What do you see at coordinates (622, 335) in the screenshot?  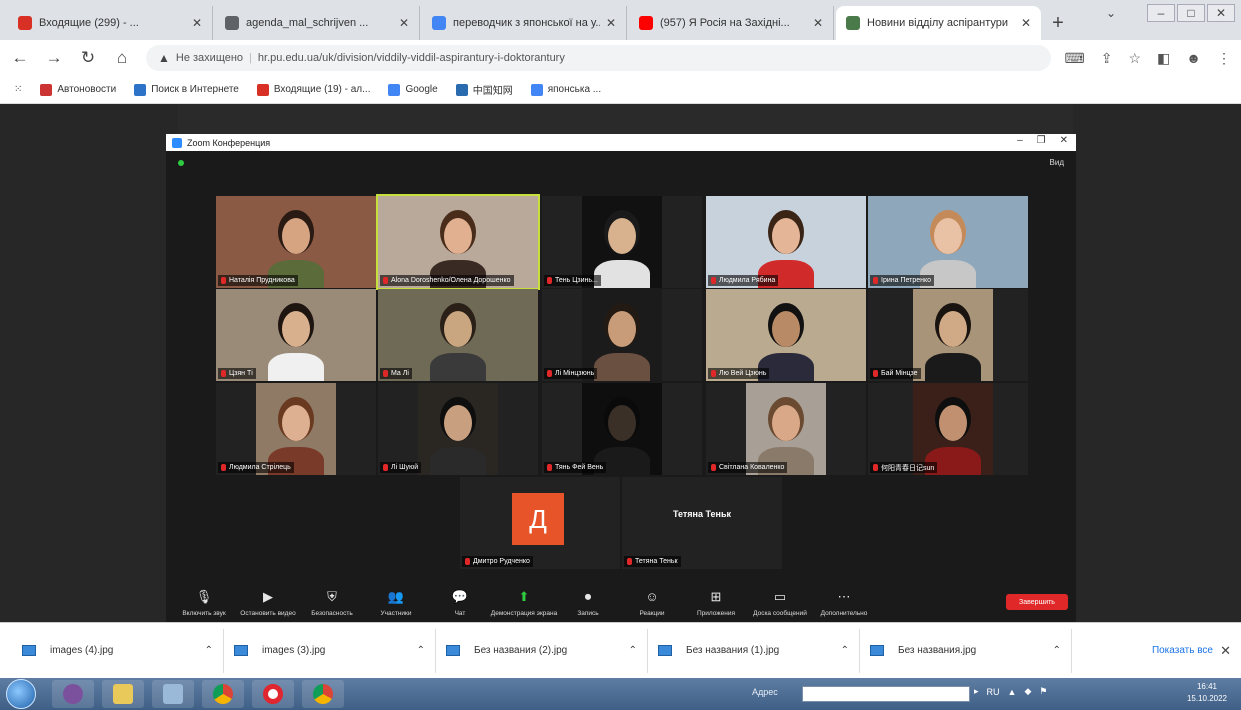 I see `participant-video-tile: Лі Мінцзюнь` at bounding box center [622, 335].